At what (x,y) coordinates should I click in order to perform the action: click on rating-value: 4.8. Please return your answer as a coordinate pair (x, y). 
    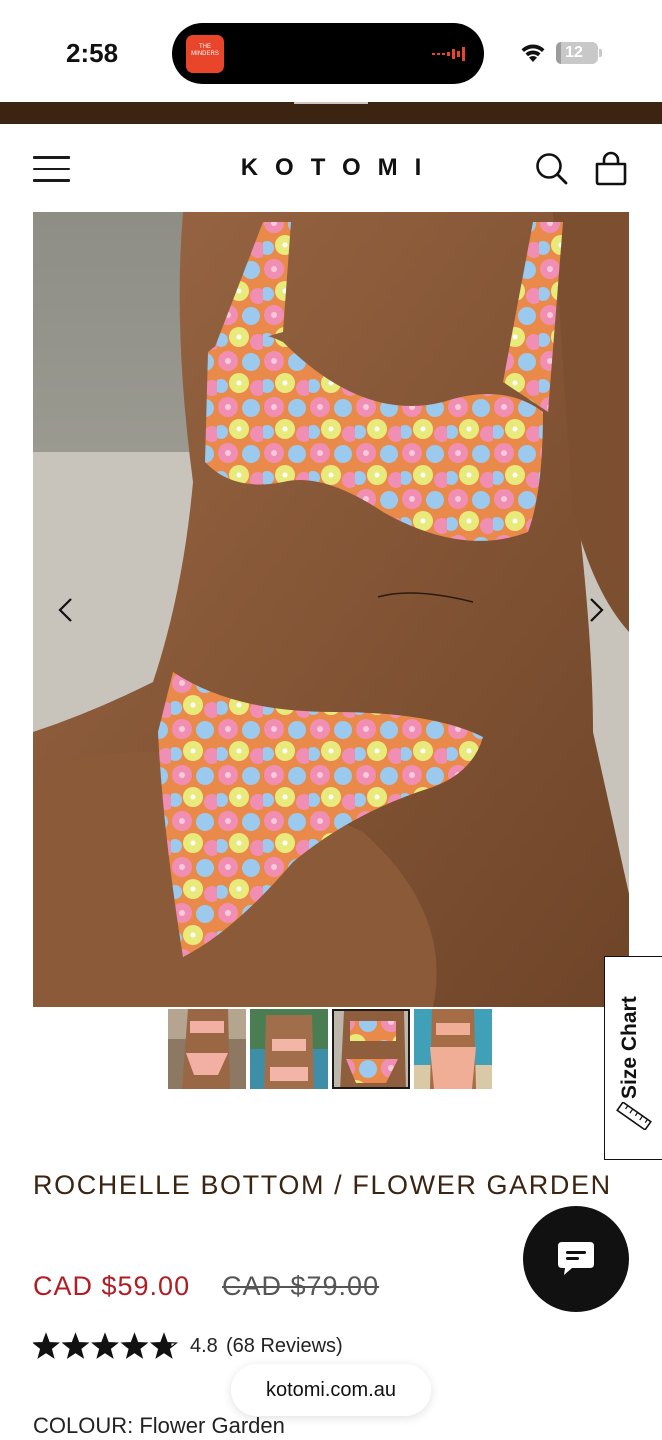
    Looking at the image, I should click on (204, 1346).